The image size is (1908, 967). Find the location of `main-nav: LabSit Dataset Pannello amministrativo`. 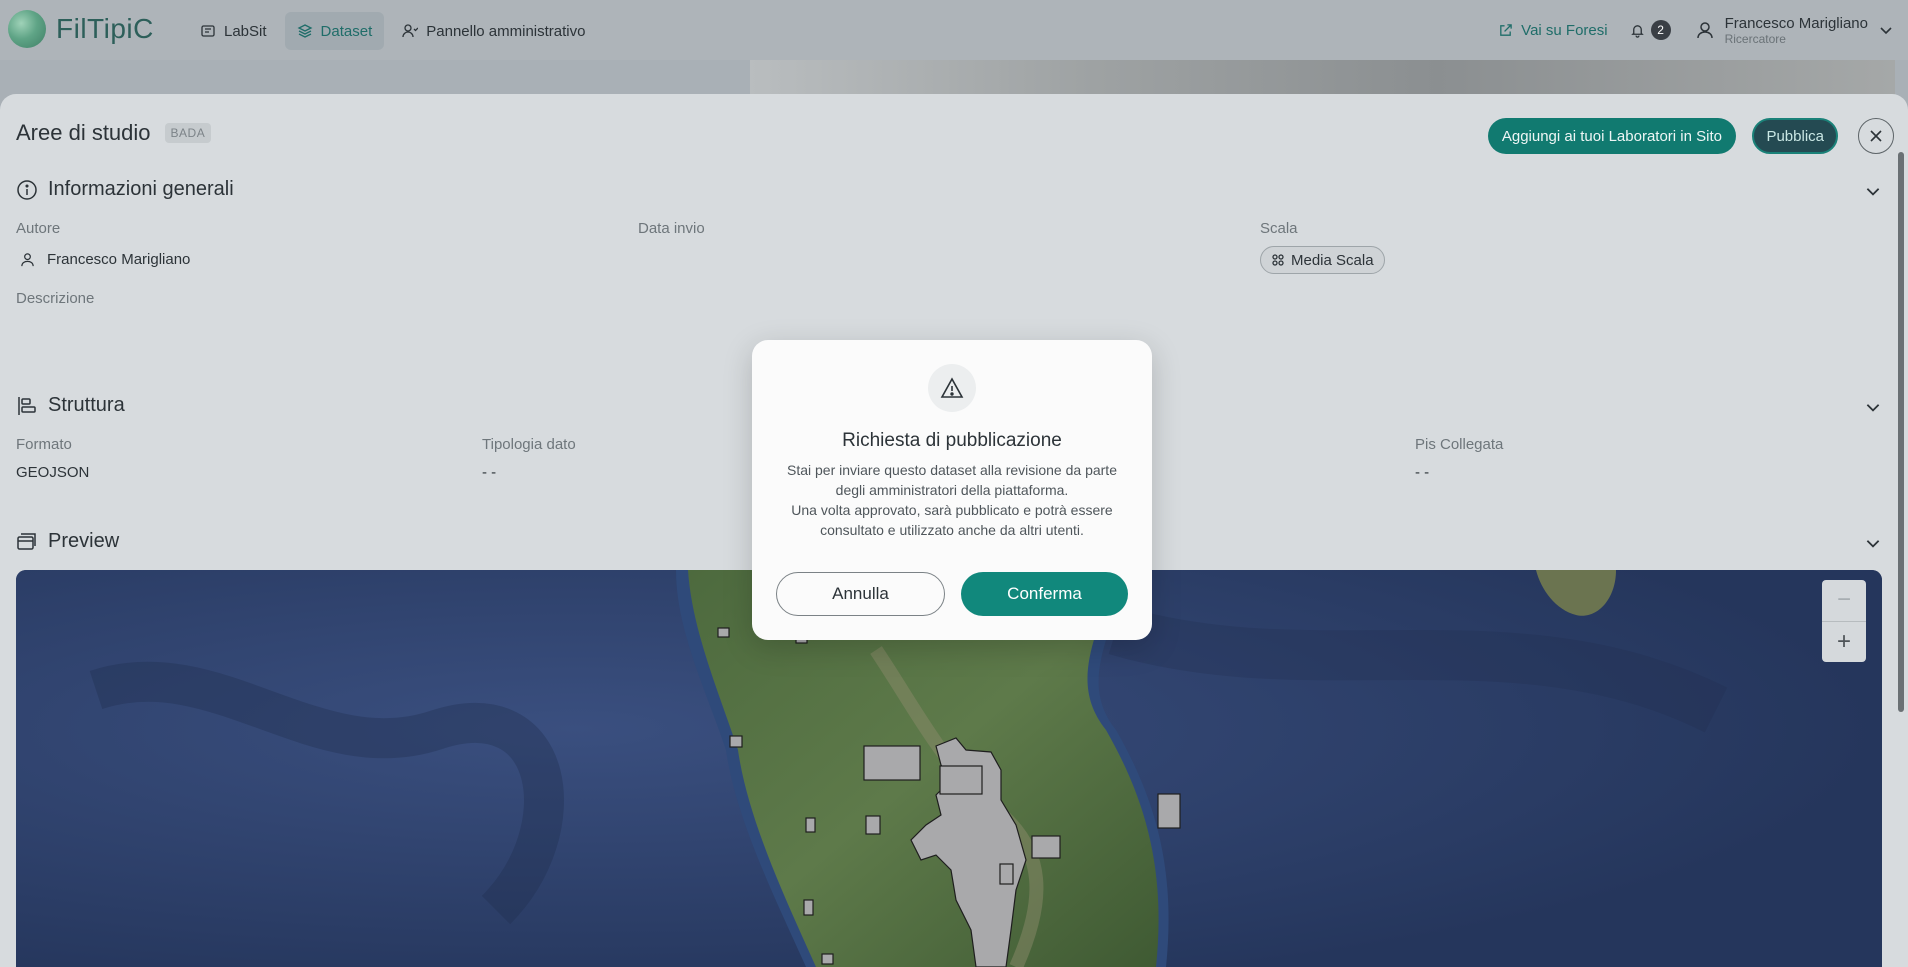

main-nav: LabSit Dataset Pannello amministrativo is located at coordinates (393, 31).